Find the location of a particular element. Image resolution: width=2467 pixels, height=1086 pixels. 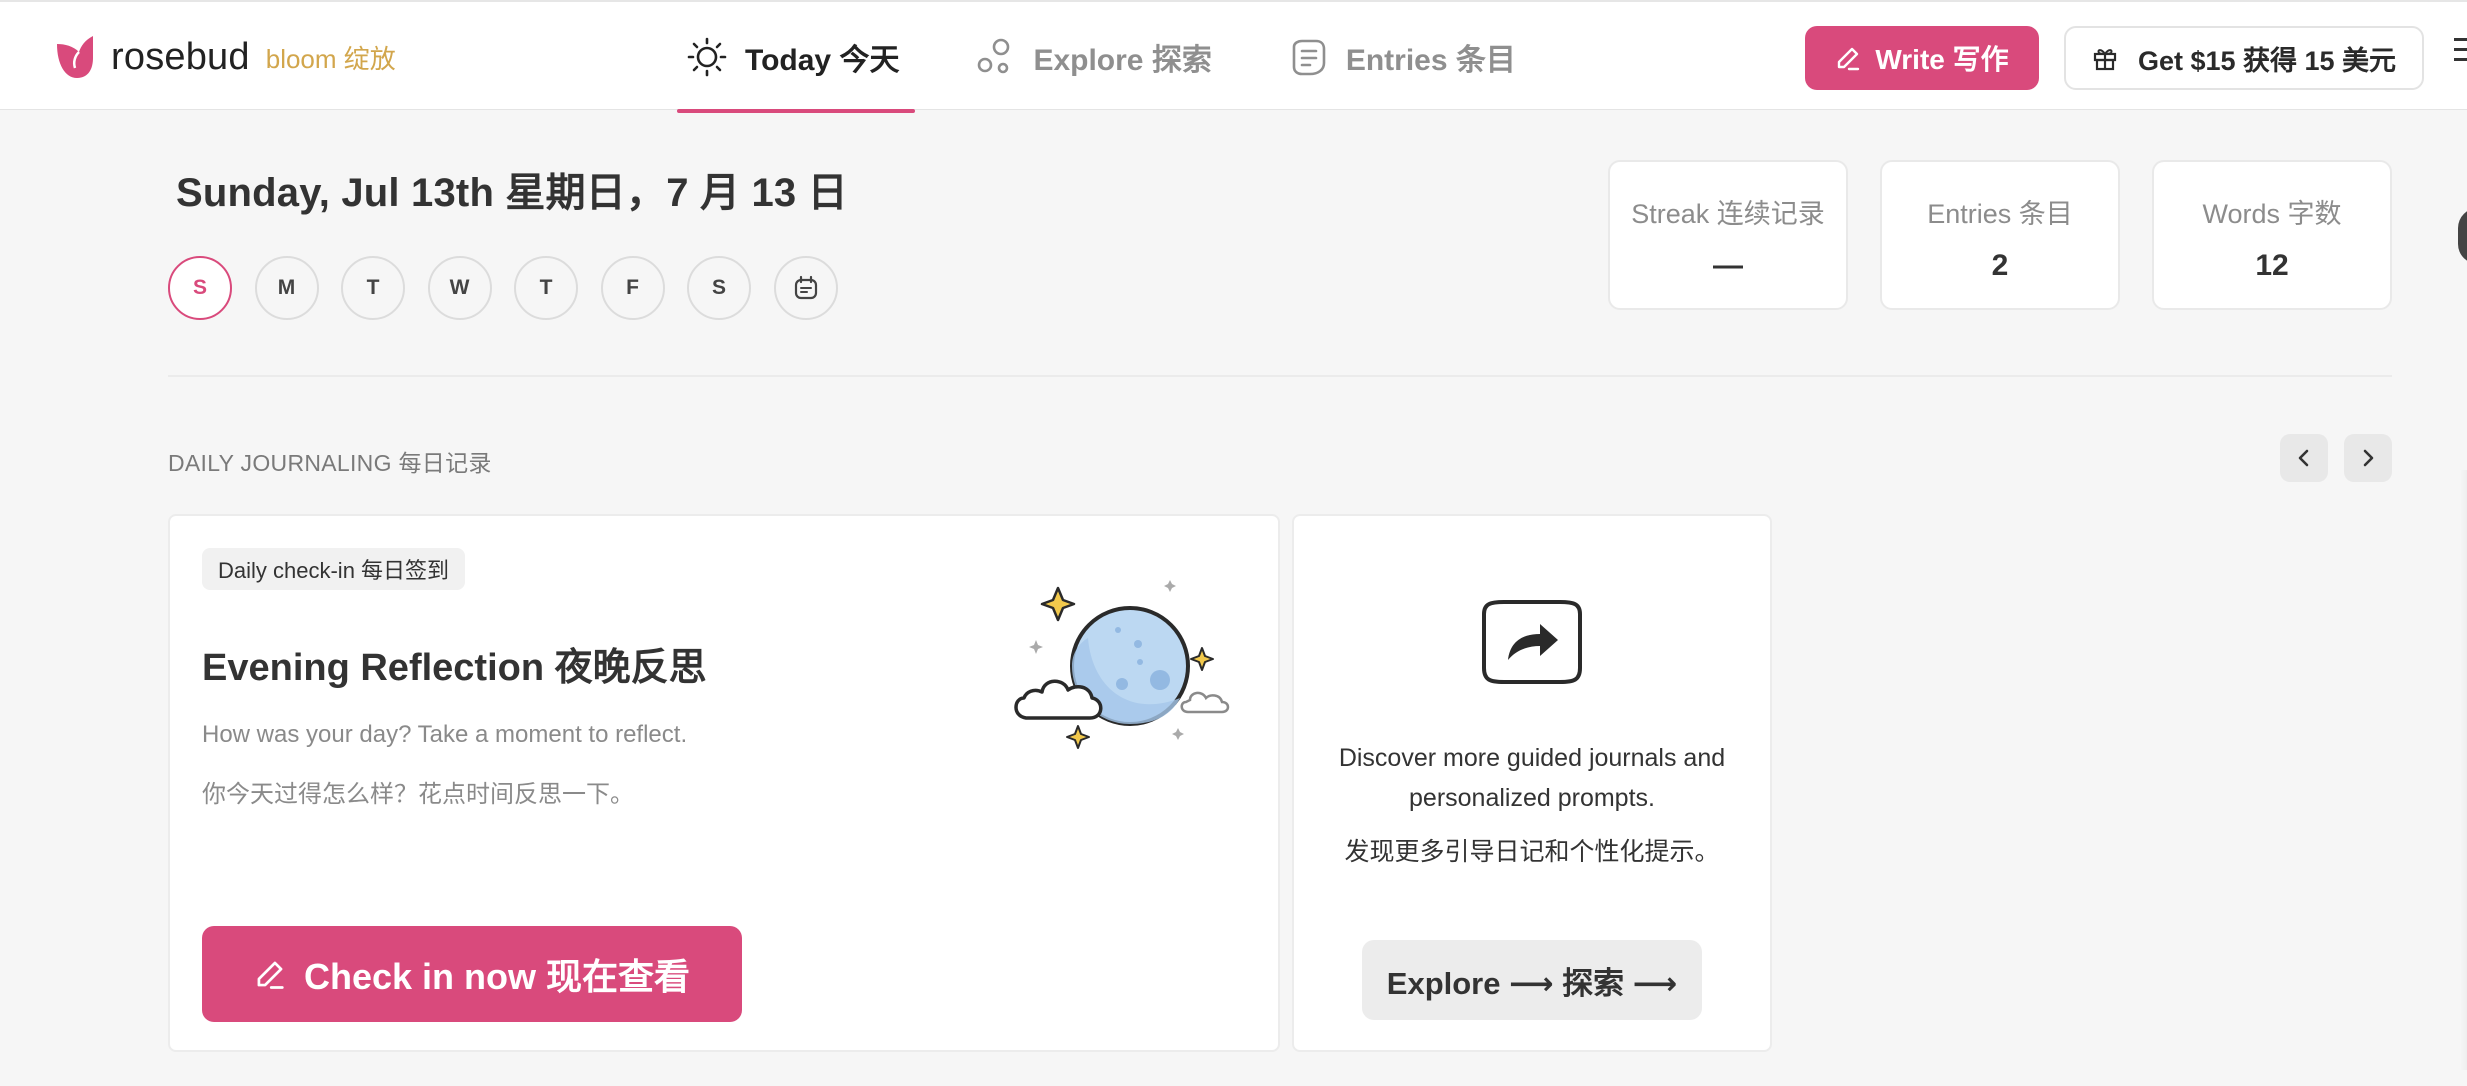

referral-button: Get $15 获得 15 美元 is located at coordinates (2244, 58).